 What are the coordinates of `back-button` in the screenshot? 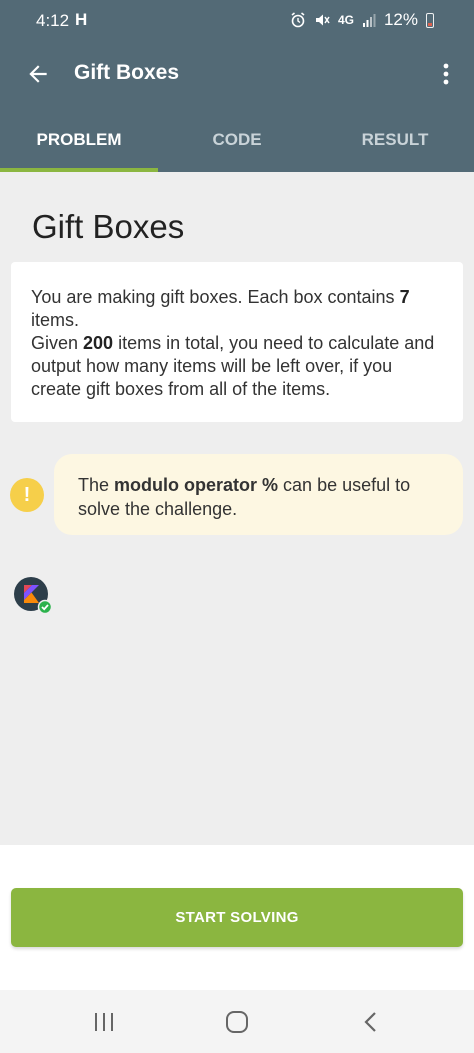 It's located at (38, 74).